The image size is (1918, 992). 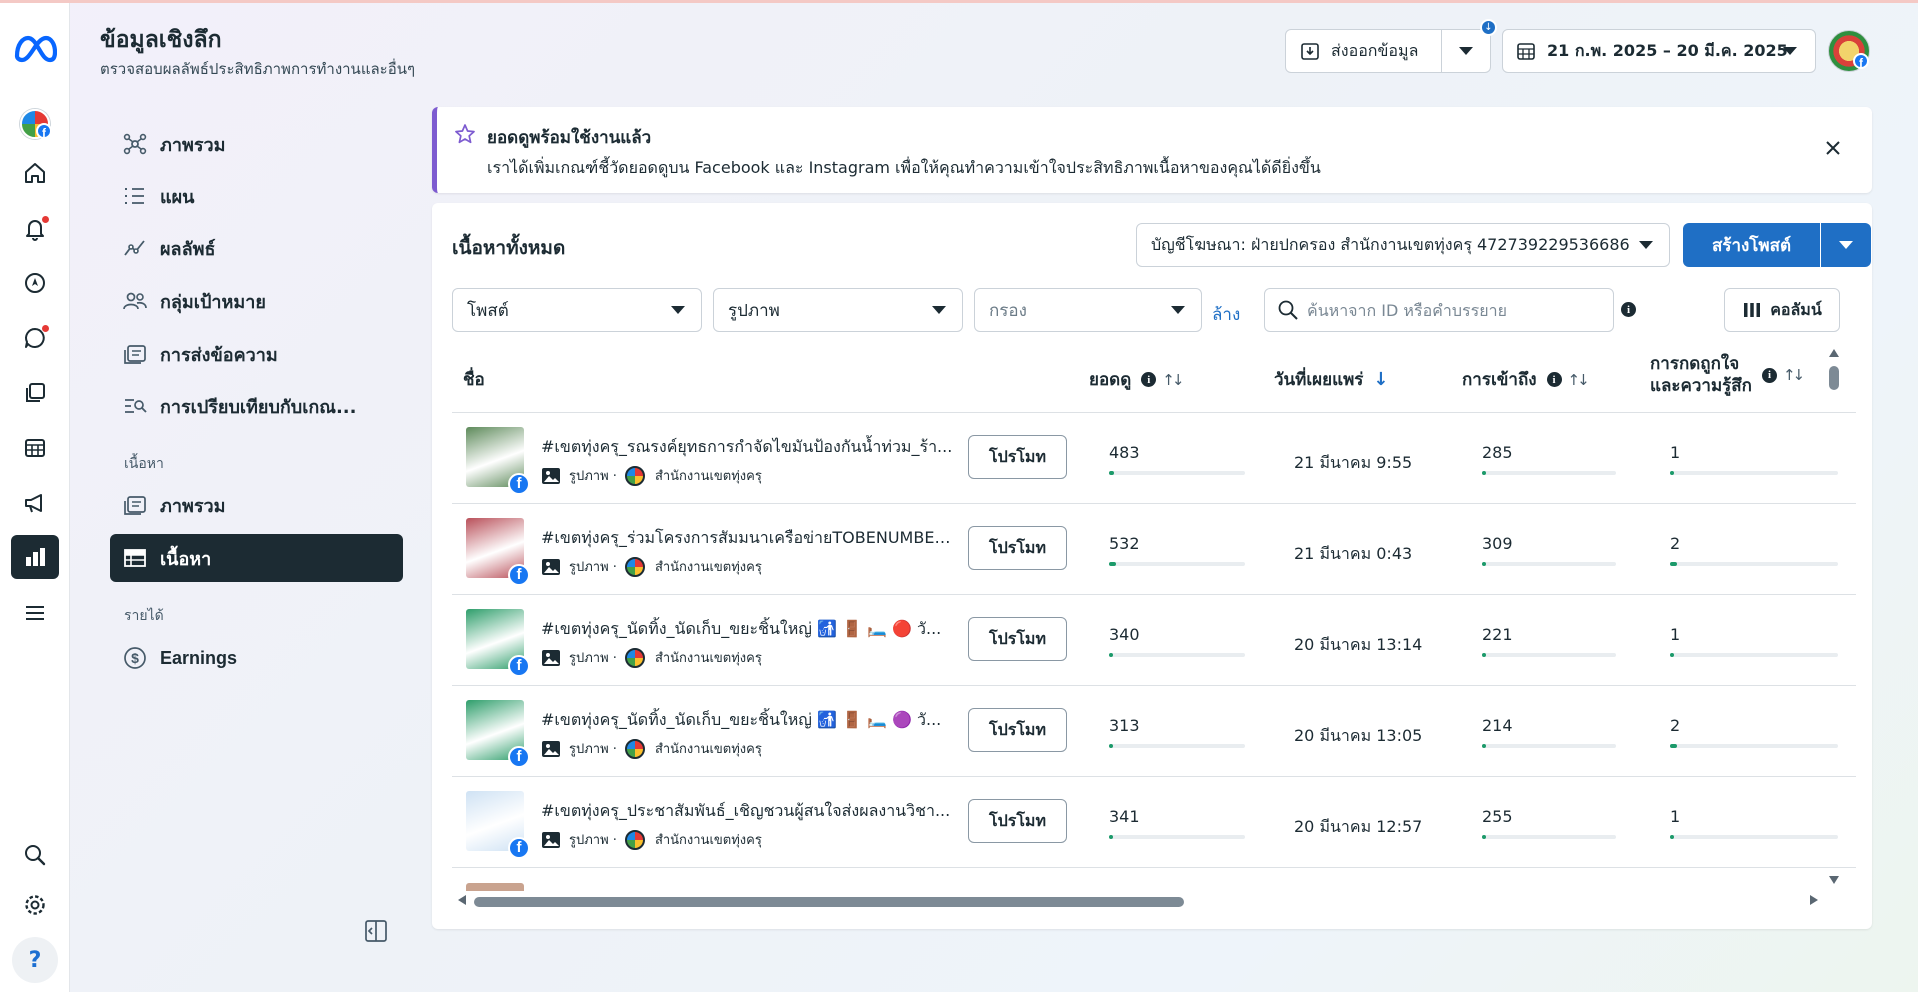 I want to click on post-type-select: โพสต์, so click(x=577, y=310).